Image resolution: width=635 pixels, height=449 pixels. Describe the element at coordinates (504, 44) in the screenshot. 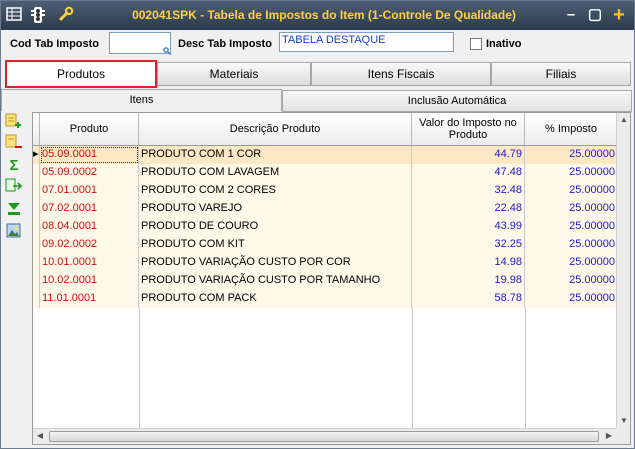

I see `inativo-label: Inativo` at that location.